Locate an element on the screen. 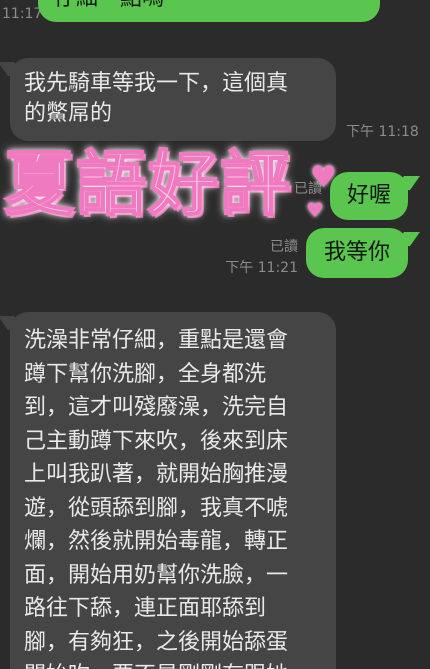 This screenshot has height=669, width=430. message-line: 的鱉屌的 is located at coordinates (68, 113).